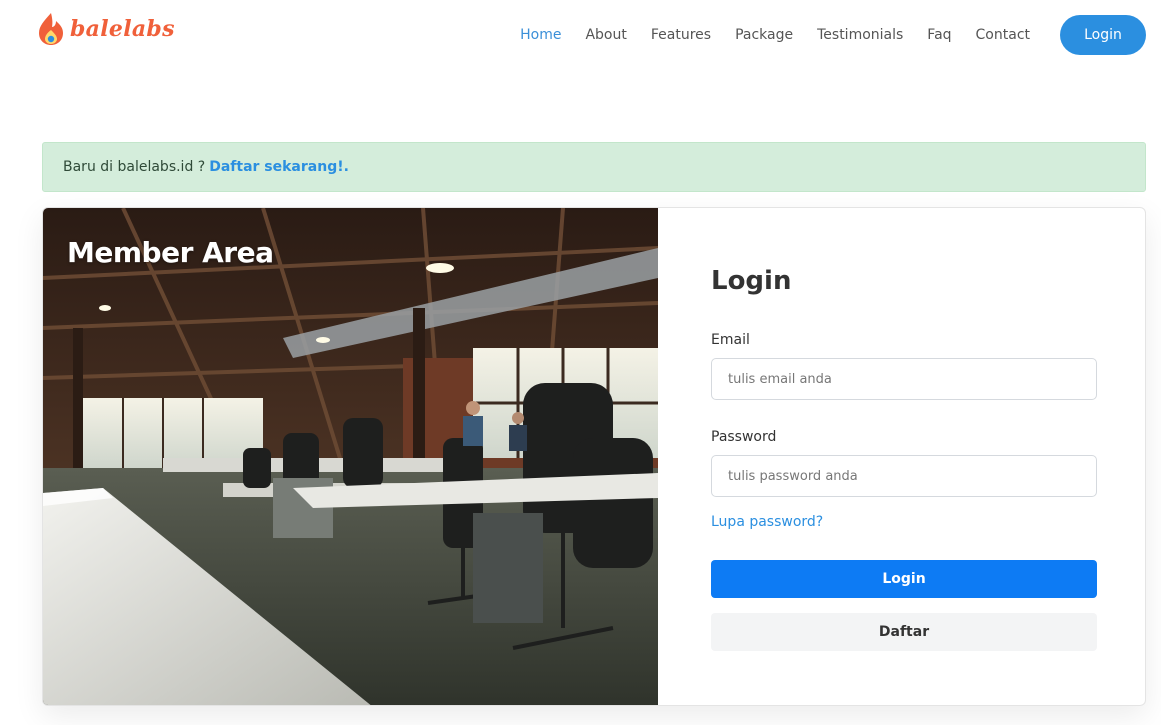 This screenshot has height=725, width=1161. What do you see at coordinates (860, 35) in the screenshot?
I see `nav-testimonials: Testimonials` at bounding box center [860, 35].